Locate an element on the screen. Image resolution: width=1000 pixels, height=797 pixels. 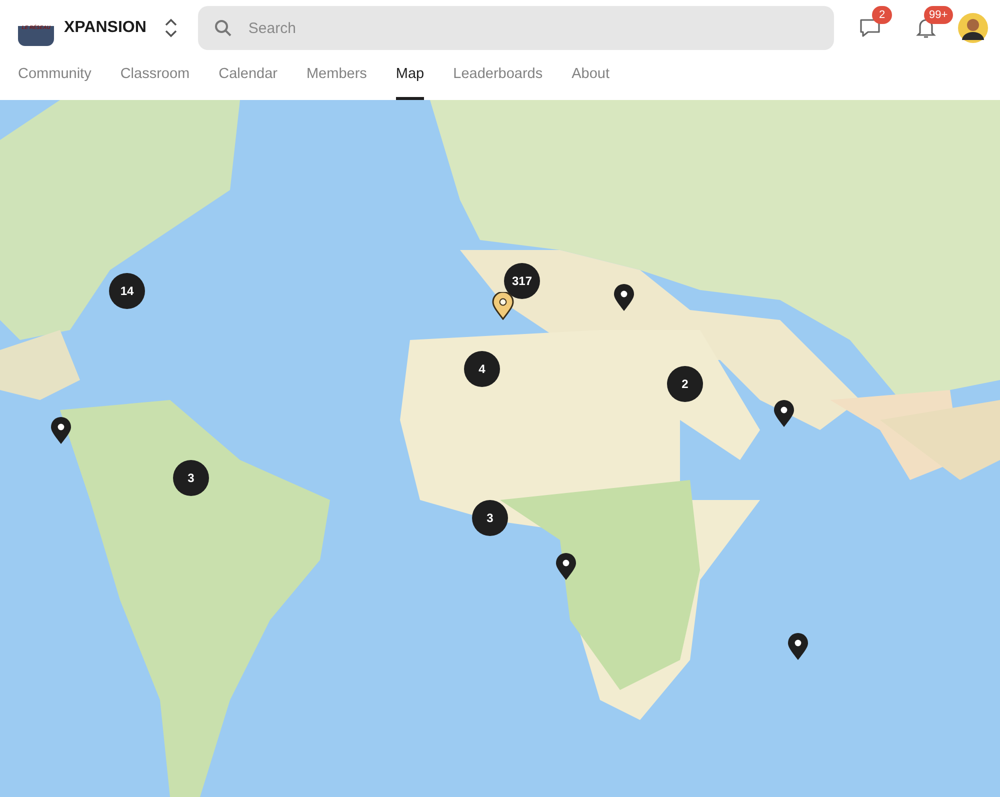
nav-tab: Community is located at coordinates (55, 78).